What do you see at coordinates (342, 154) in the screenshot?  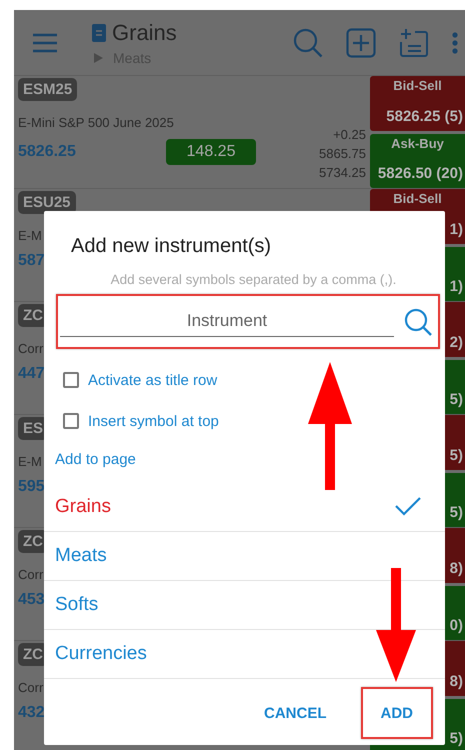 I see `high-price: 5865.75` at bounding box center [342, 154].